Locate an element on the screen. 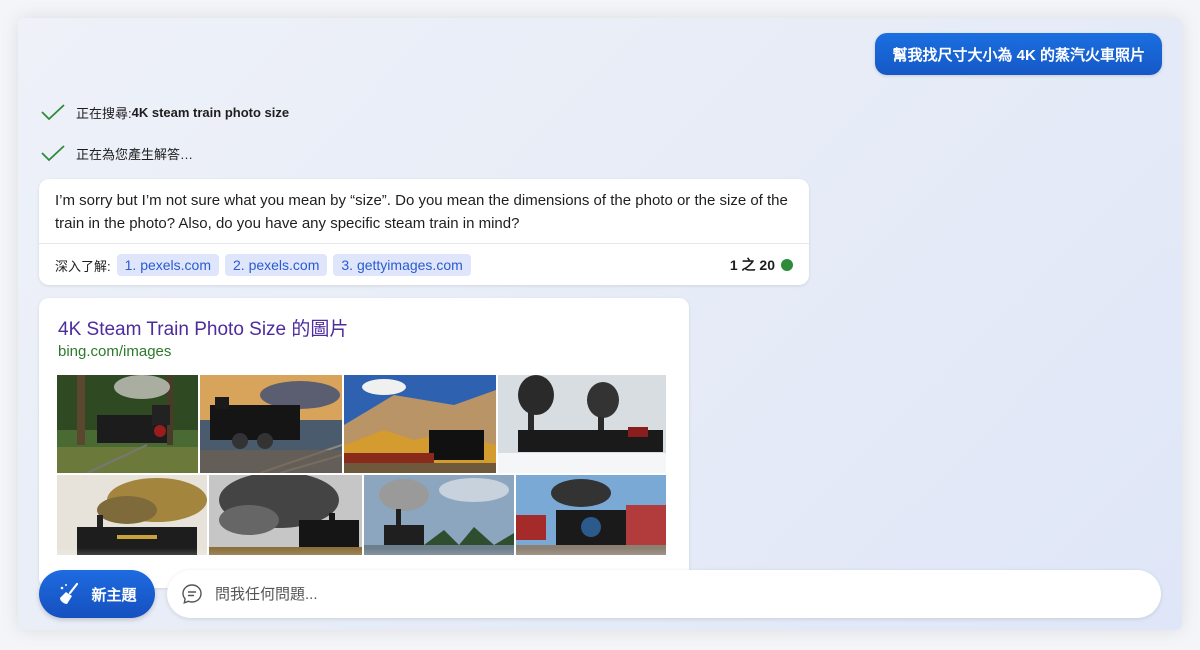 This screenshot has height=650, width=1200. status-searching: 正在搜尋: 4K steam train photo size is located at coordinates (164, 112).